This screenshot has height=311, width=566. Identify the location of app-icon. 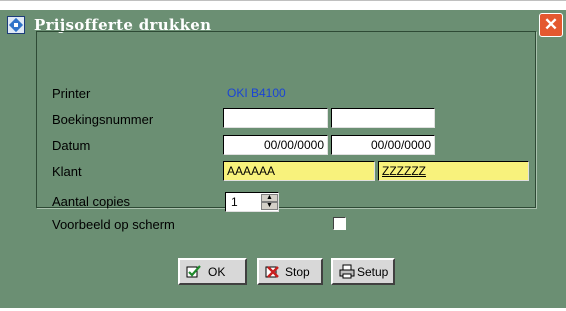
(16, 25).